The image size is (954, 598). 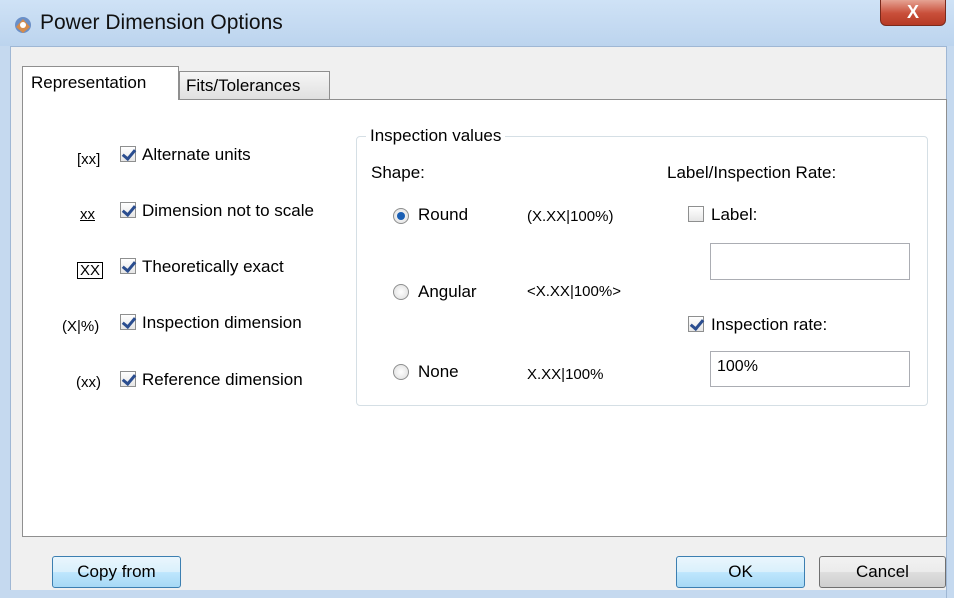 What do you see at coordinates (196, 154) in the screenshot?
I see `alternate-units-label: Alternate units` at bounding box center [196, 154].